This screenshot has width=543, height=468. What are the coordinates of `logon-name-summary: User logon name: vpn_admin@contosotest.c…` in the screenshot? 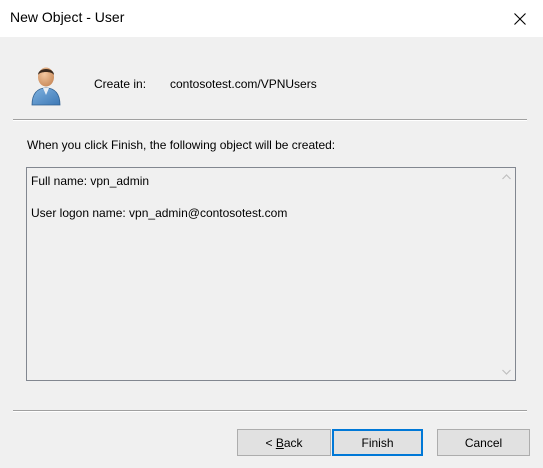 It's located at (159, 213).